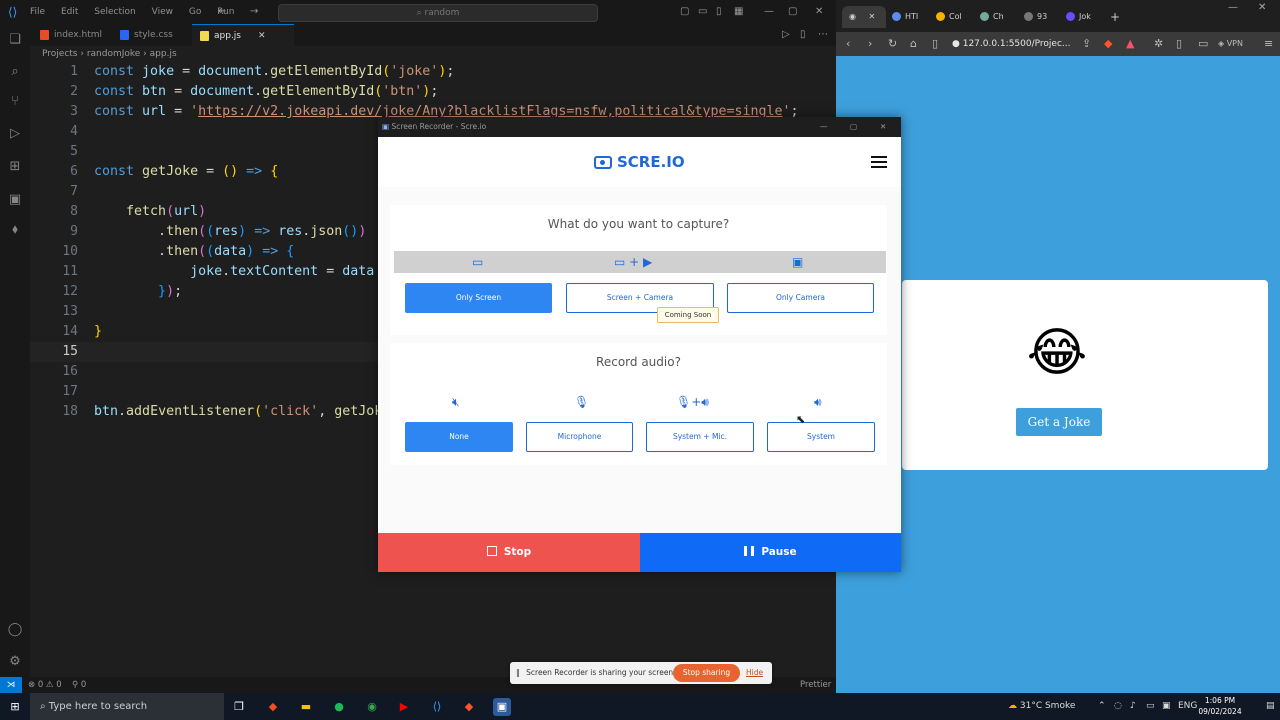 The width and height of the screenshot is (1280, 720). What do you see at coordinates (438, 13) in the screenshot?
I see `command-center-search: ⌕ random` at bounding box center [438, 13].